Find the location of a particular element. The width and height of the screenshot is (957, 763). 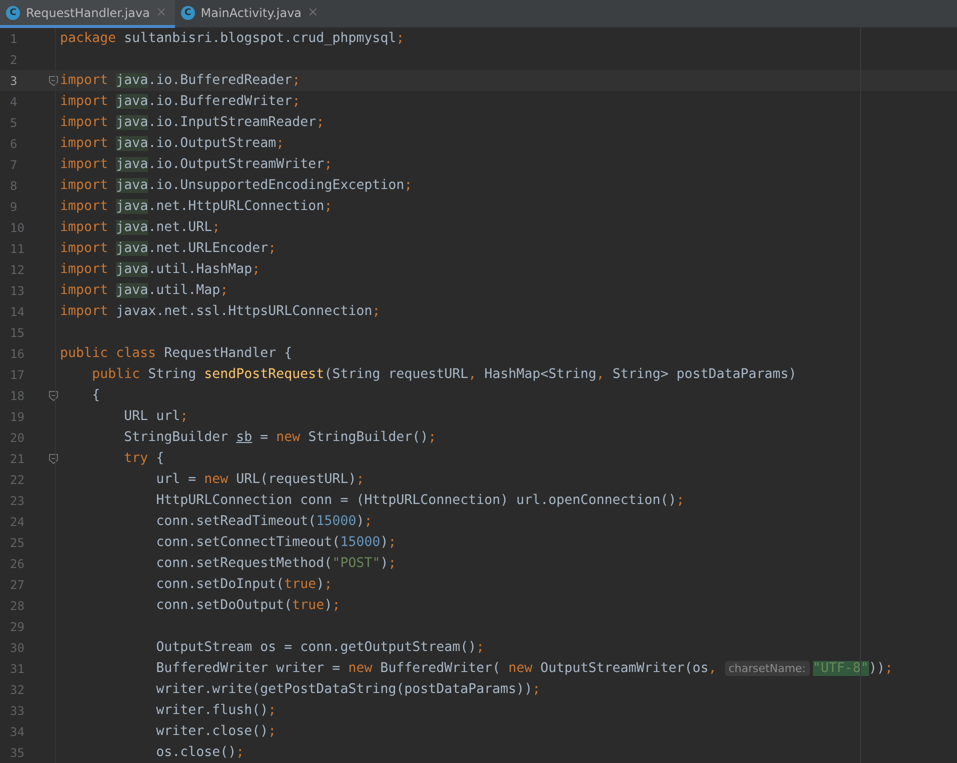

code-text: import java.io.InputStreamReader; is located at coordinates (192, 122).